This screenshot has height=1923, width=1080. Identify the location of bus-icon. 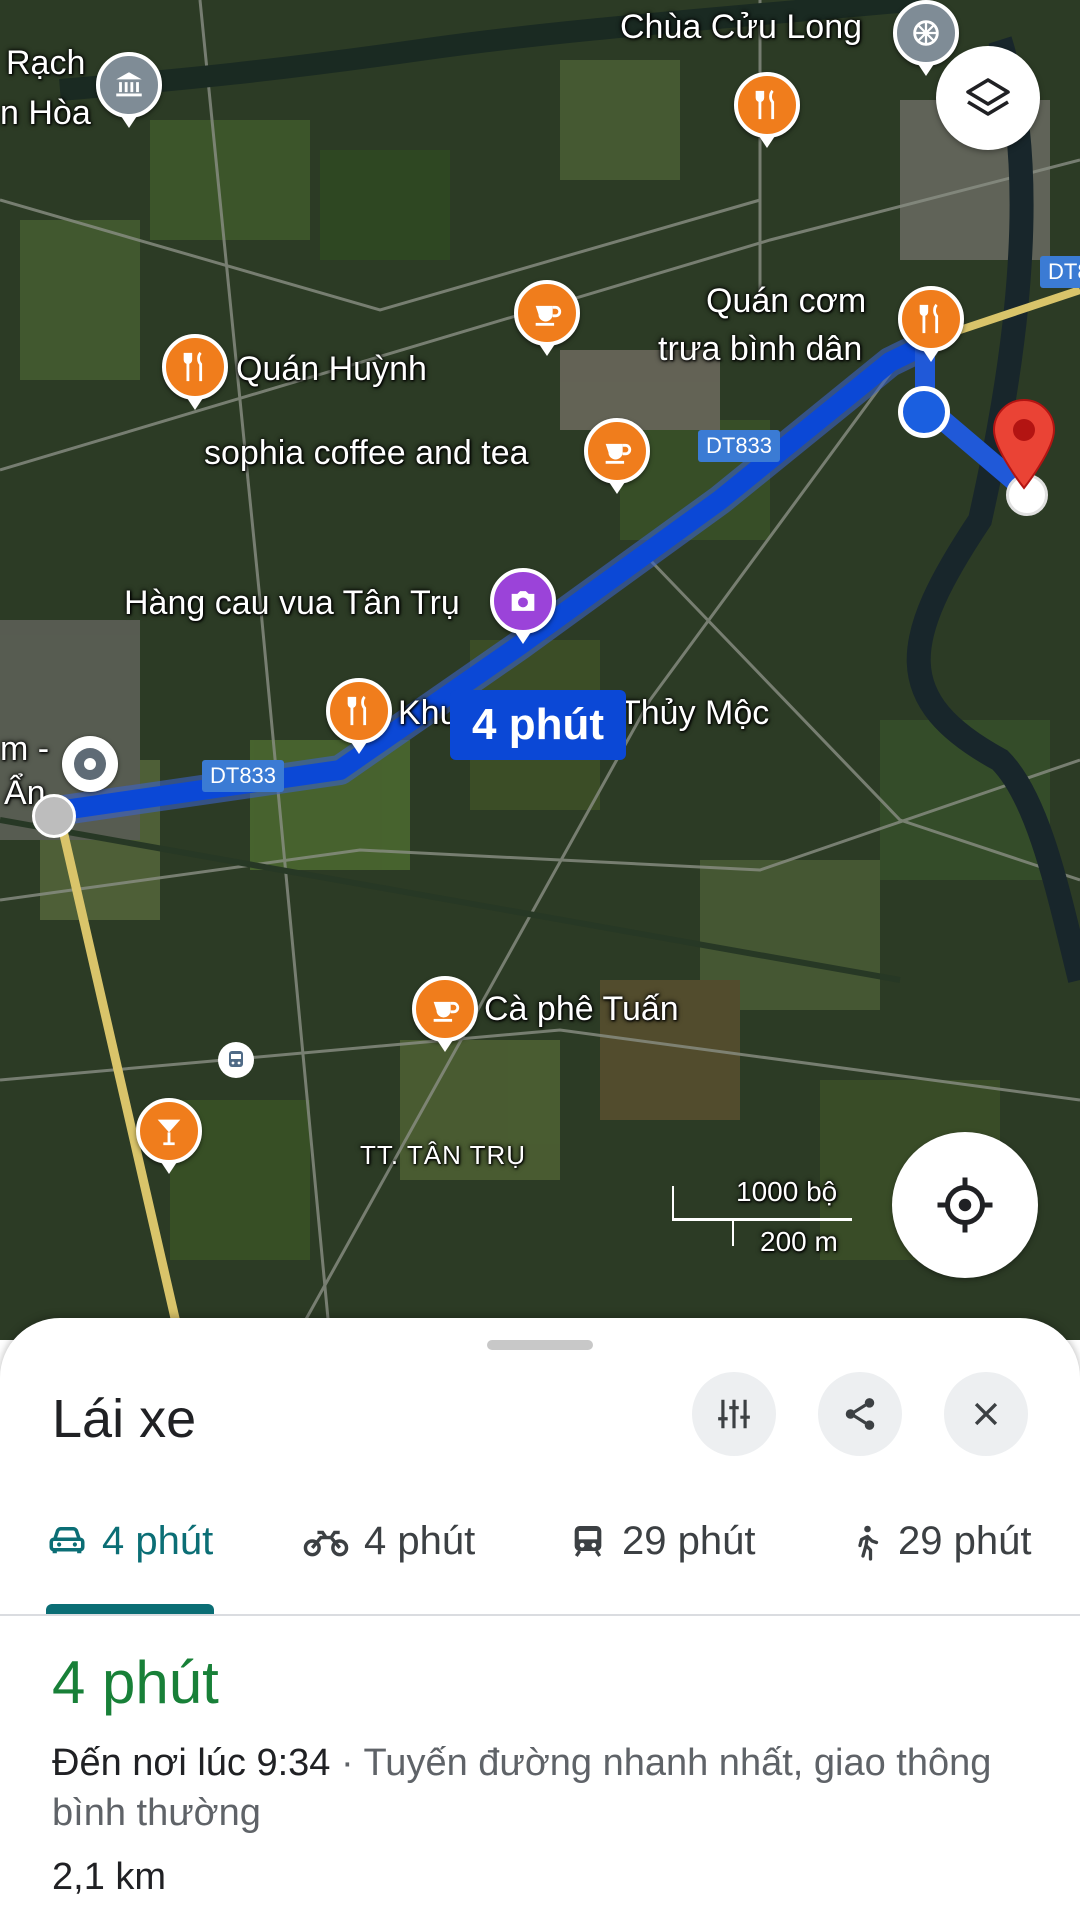
(236, 1059).